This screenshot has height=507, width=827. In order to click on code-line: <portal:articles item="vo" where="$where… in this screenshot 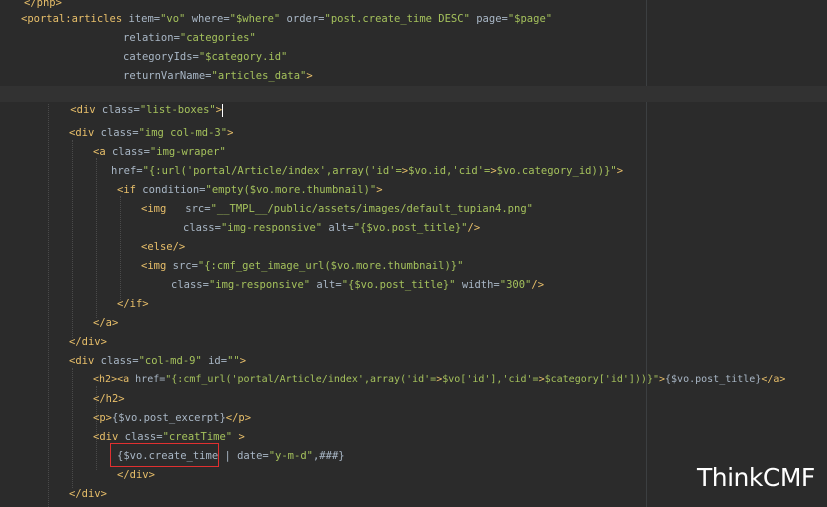, I will do `click(286, 19)`.